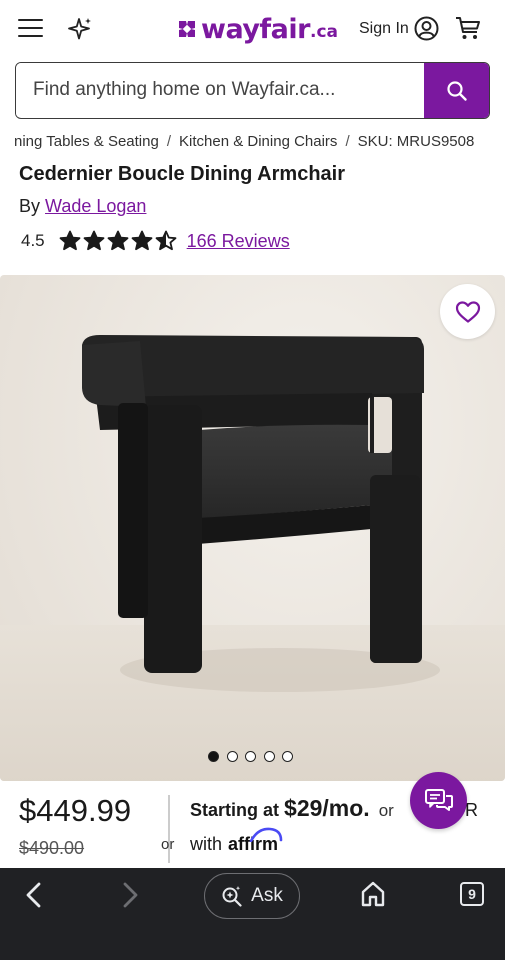 The width and height of the screenshot is (505, 960). I want to click on cart-icon, so click(468, 28).